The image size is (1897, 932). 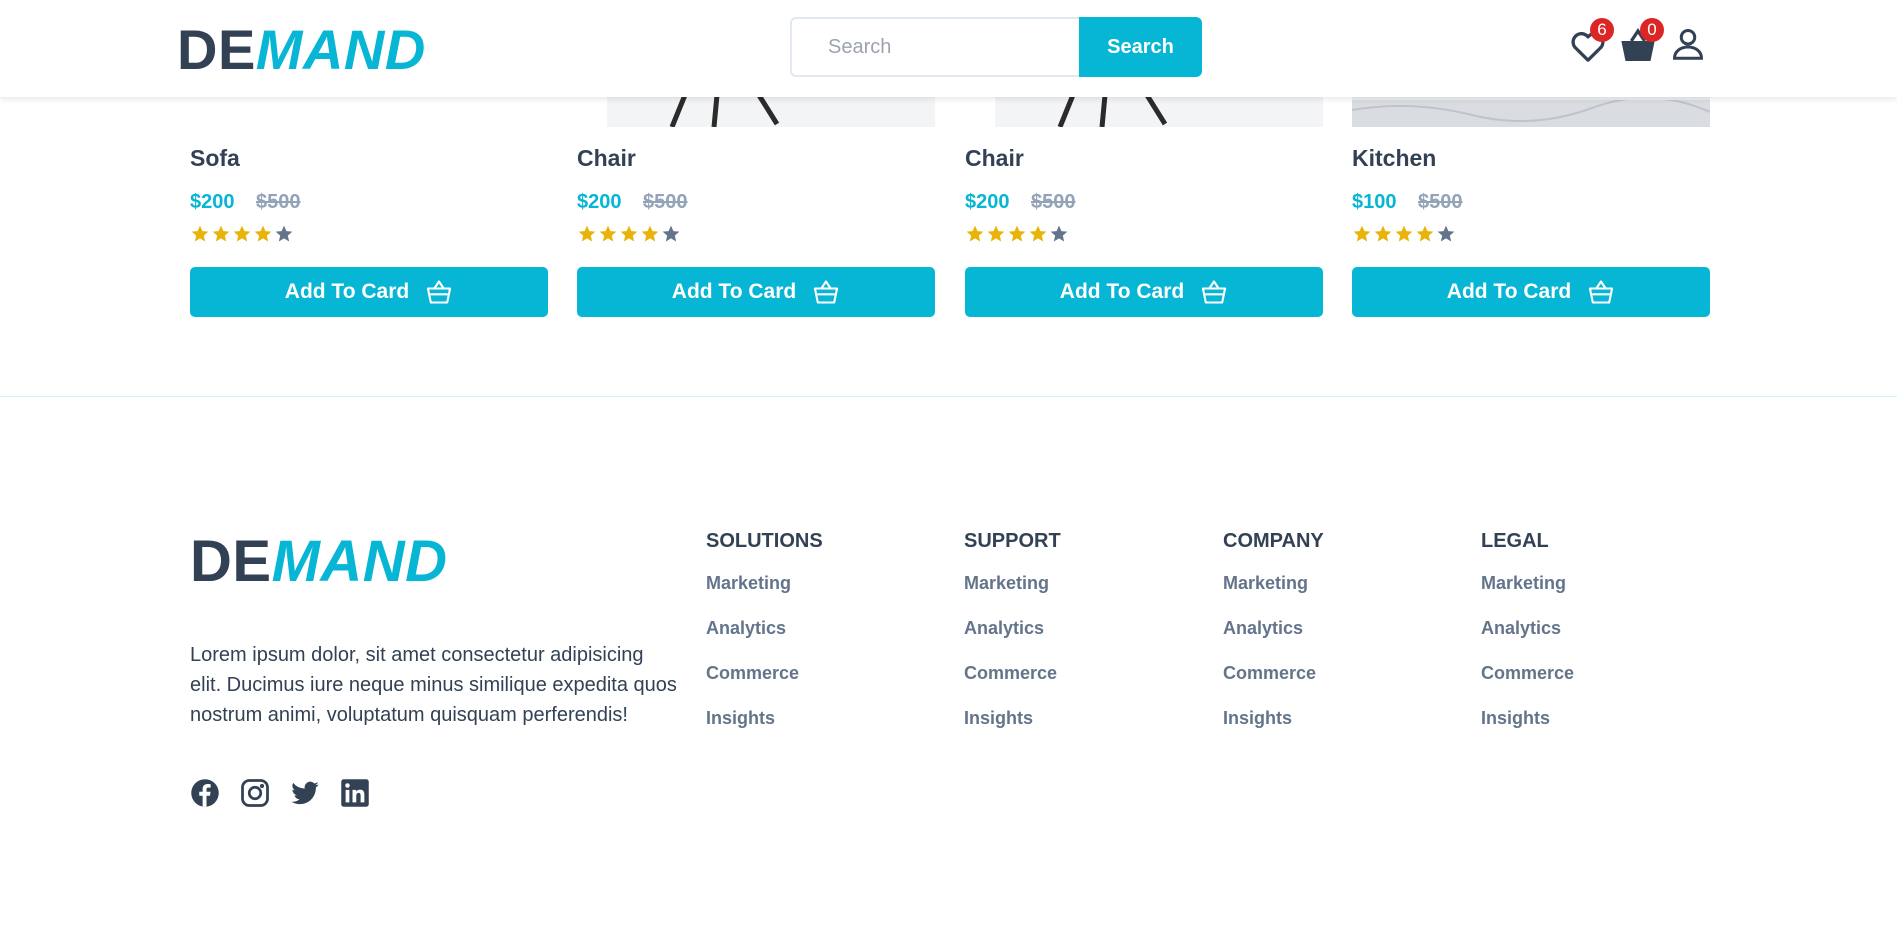 What do you see at coordinates (948, 396) in the screenshot?
I see `section-divider` at bounding box center [948, 396].